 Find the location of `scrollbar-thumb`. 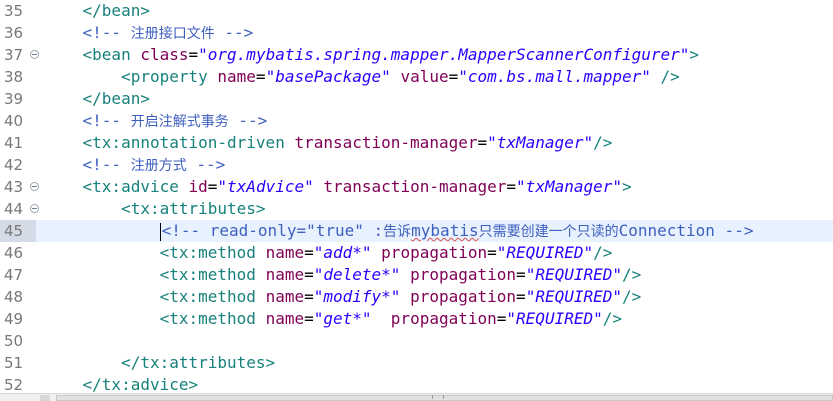

scrollbar-thumb is located at coordinates (444, 398).